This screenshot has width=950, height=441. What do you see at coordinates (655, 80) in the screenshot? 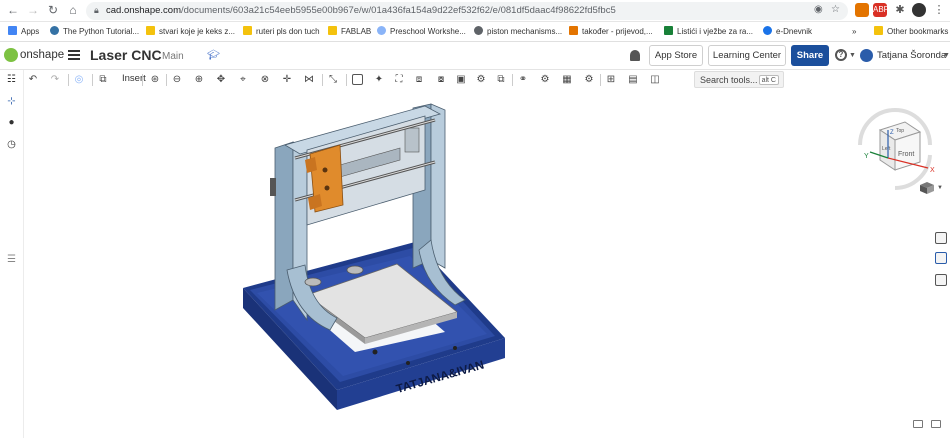
I see `section-view-icon: ◫` at bounding box center [655, 80].